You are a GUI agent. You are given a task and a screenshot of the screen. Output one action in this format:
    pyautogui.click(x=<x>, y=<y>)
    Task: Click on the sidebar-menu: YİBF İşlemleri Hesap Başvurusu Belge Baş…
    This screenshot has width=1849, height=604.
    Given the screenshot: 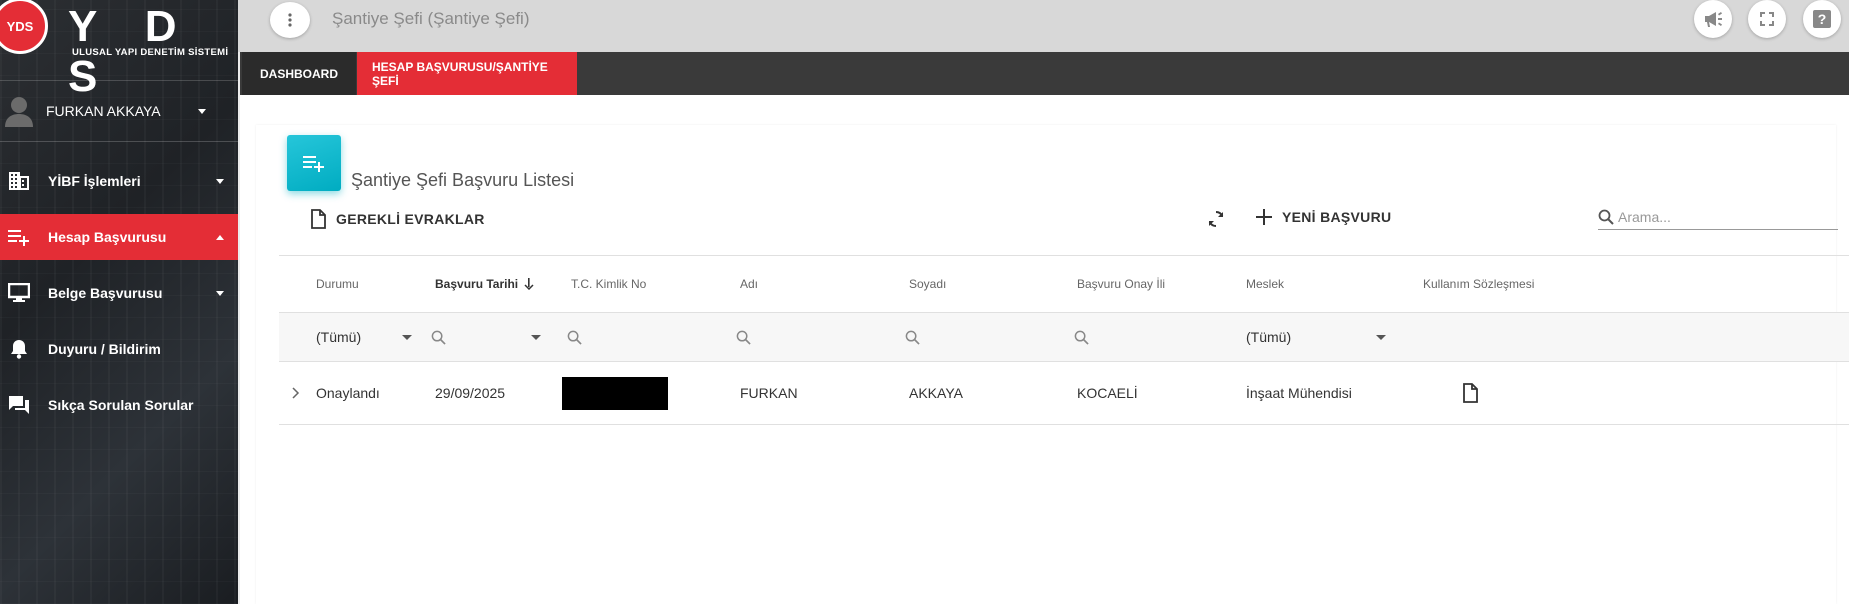 What is the action you would take?
    pyautogui.click(x=119, y=293)
    